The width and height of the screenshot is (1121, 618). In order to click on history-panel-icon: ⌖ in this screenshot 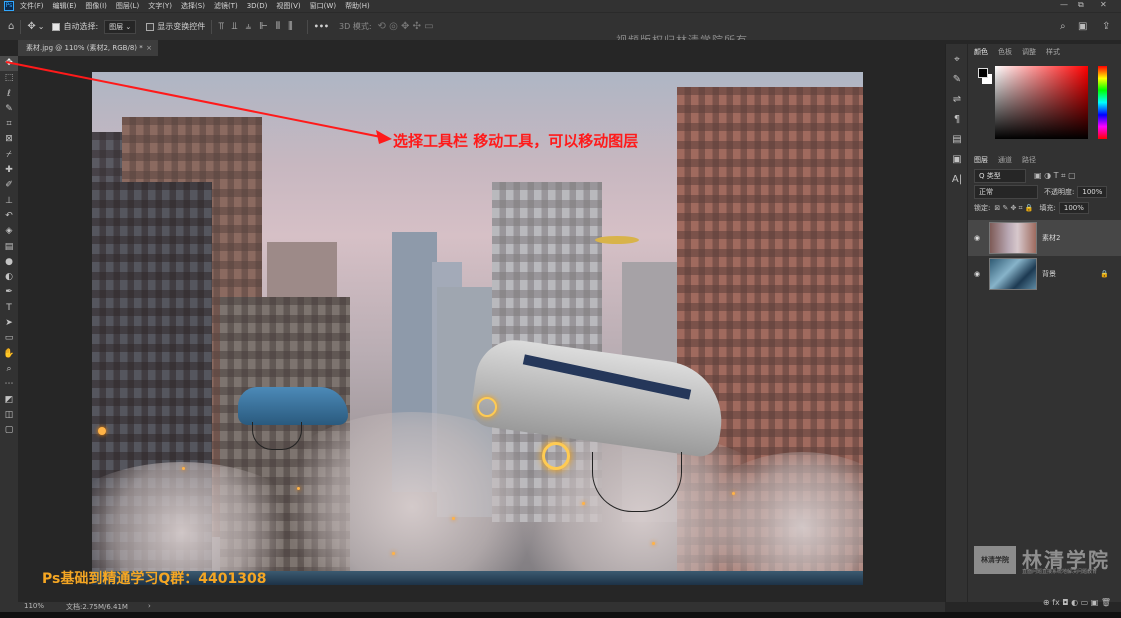, I will do `click(957, 60)`.